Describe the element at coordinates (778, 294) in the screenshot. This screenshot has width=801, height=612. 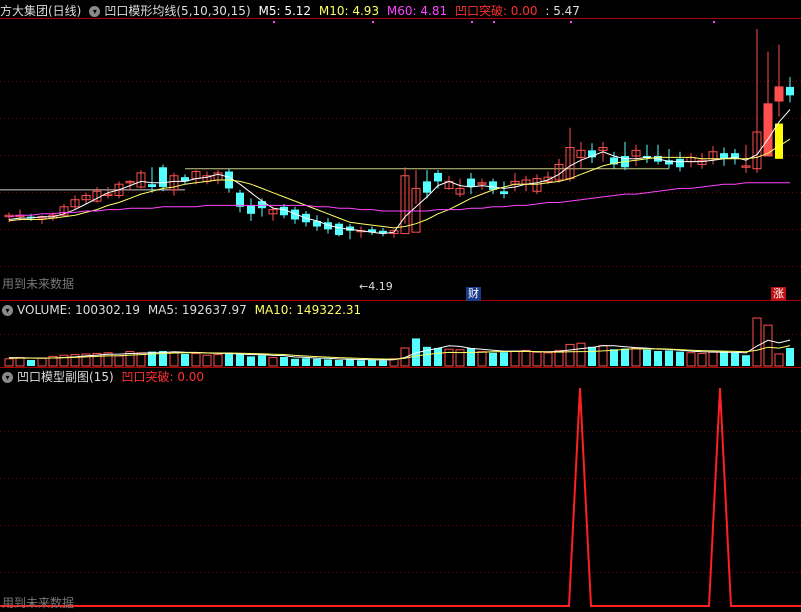
I see `rise-tag: 涨` at that location.